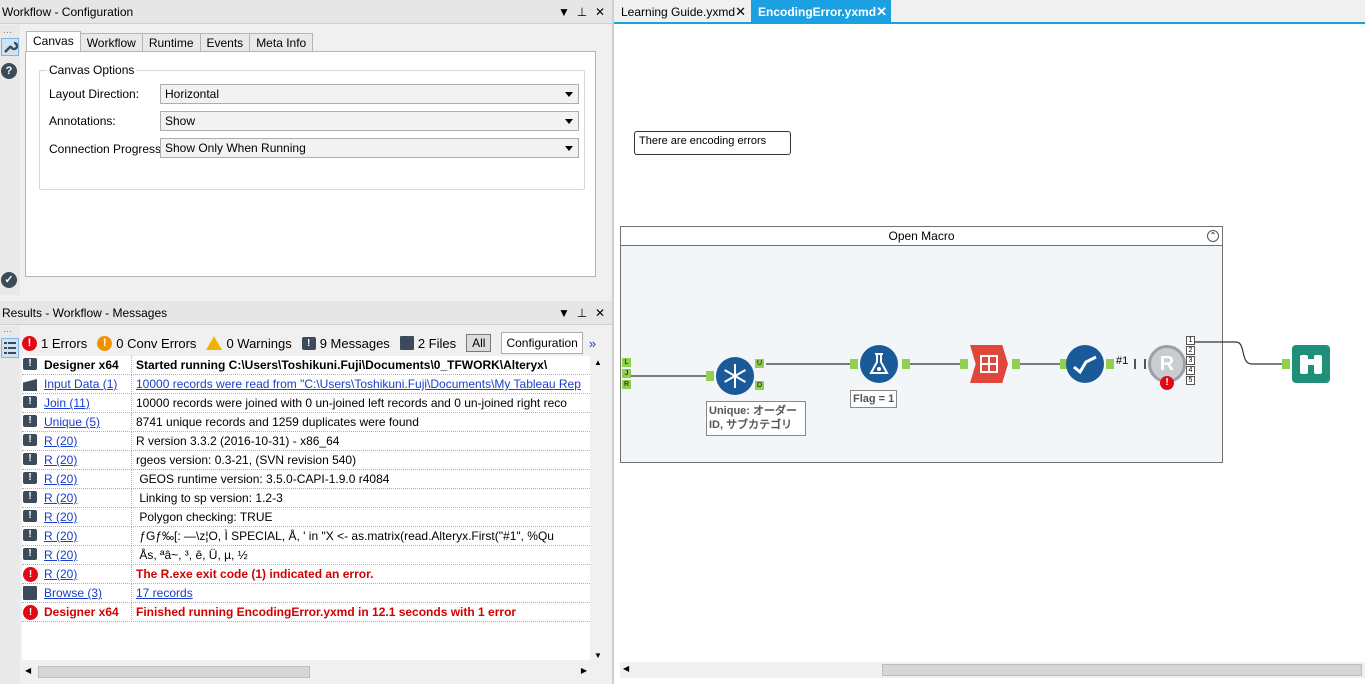 The image size is (1365, 684). Describe the element at coordinates (735, 376) in the screenshot. I see `unique-tool-icon` at that location.